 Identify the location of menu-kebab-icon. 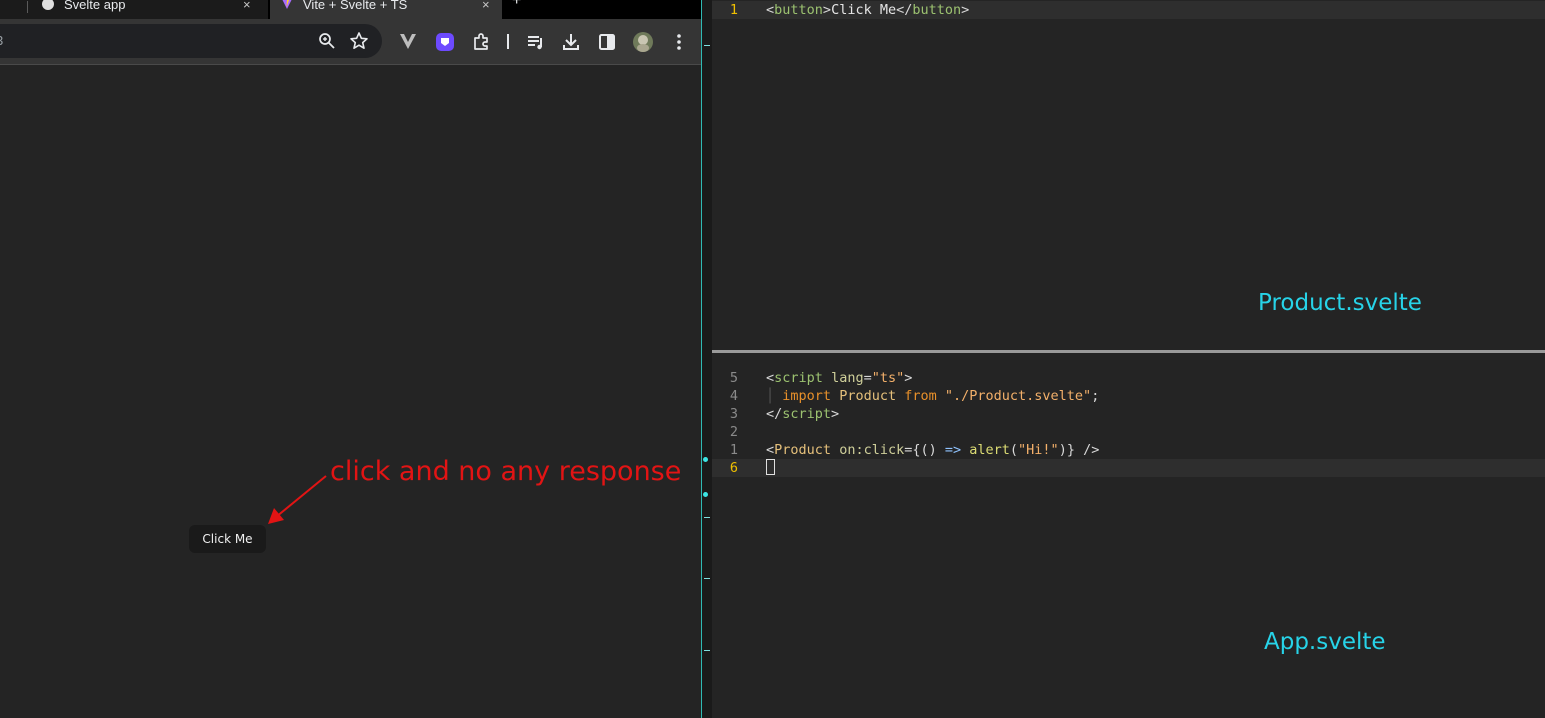
(679, 42).